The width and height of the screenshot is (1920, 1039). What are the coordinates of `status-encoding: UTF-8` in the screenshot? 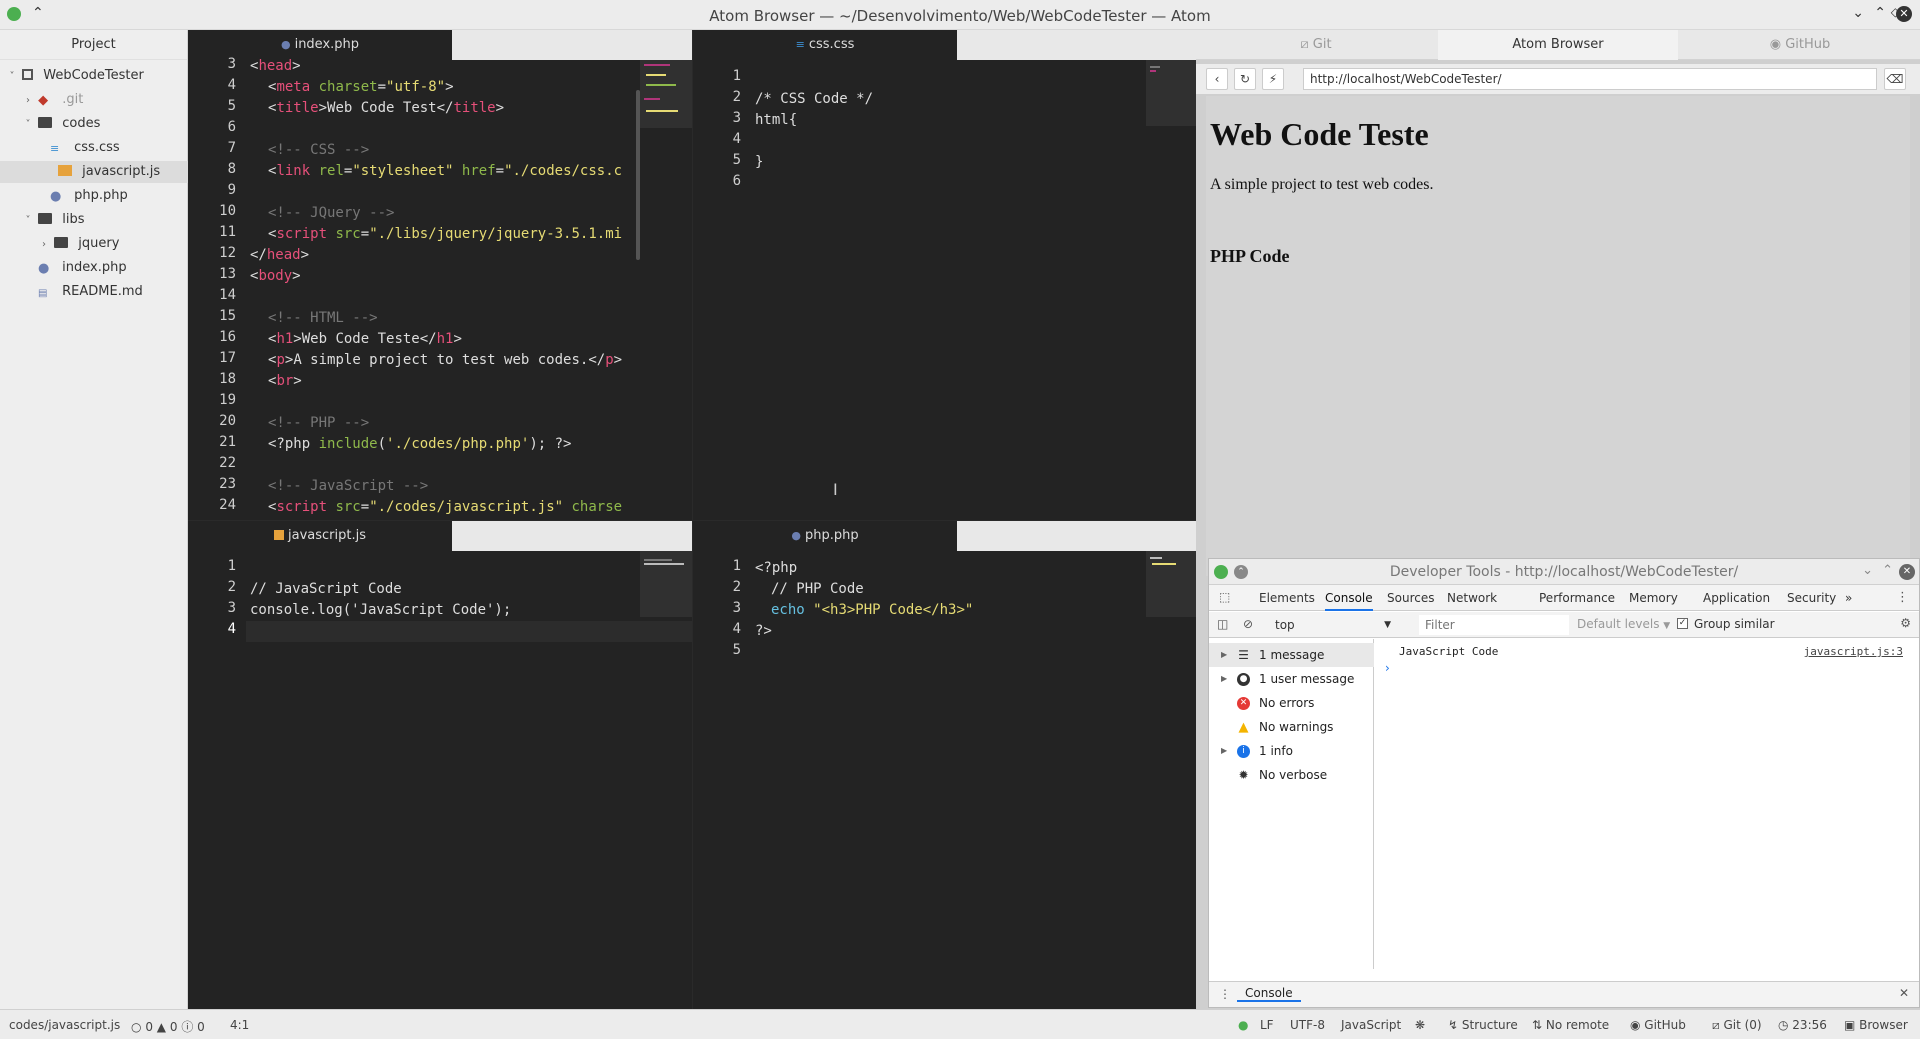 It's located at (1307, 1025).